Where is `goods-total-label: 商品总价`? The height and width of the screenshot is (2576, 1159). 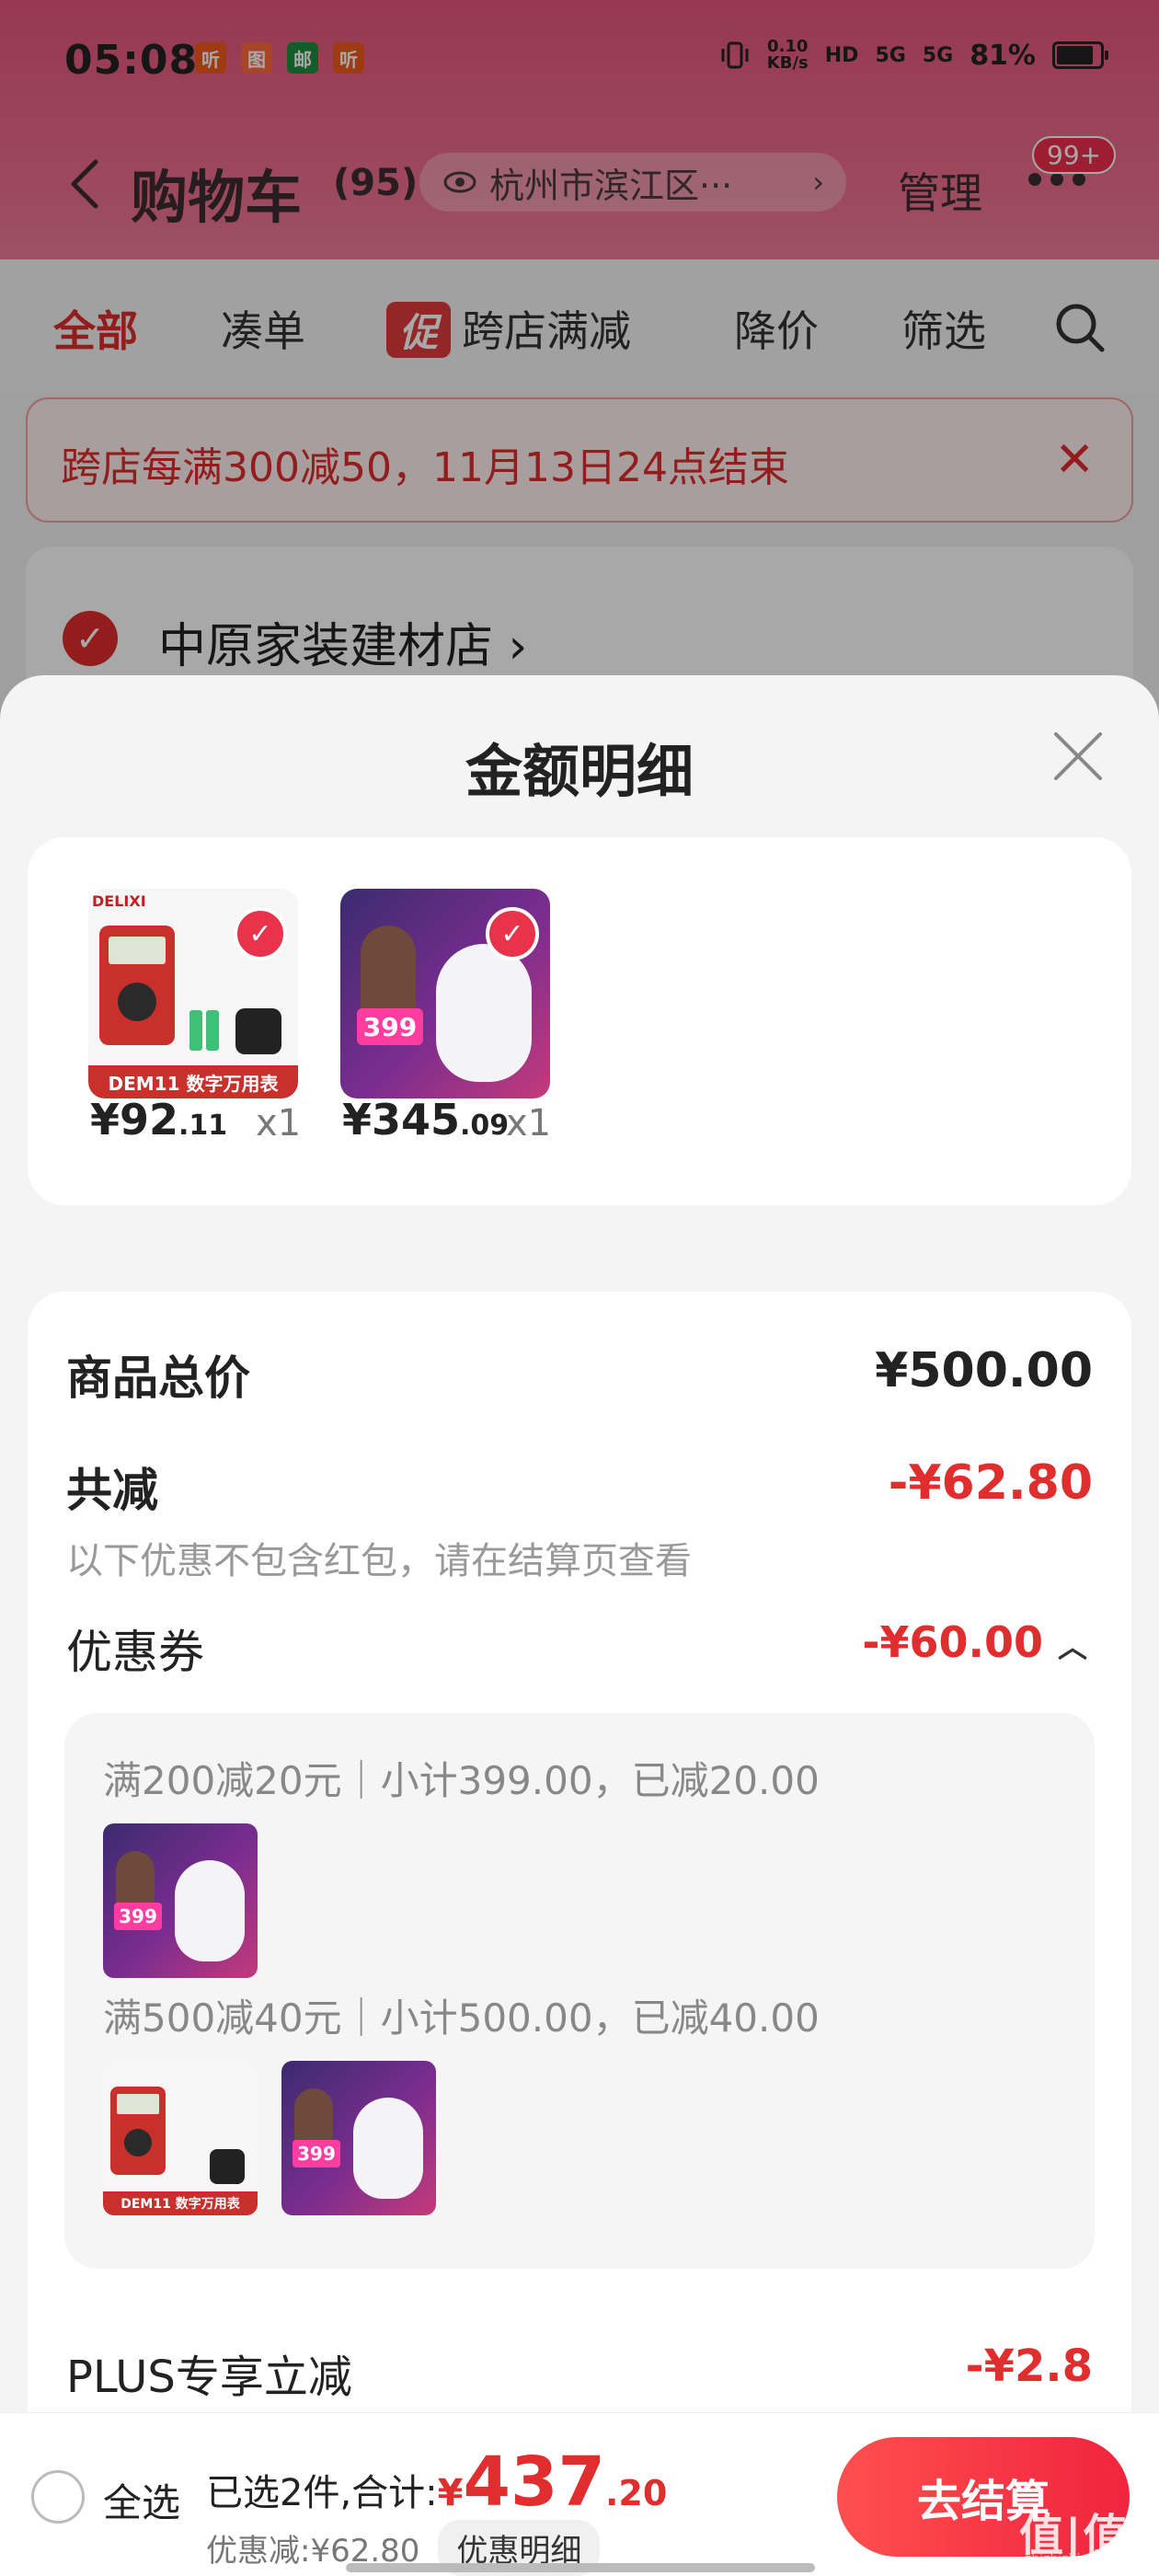
goods-total-label: 商品总价 is located at coordinates (158, 1378).